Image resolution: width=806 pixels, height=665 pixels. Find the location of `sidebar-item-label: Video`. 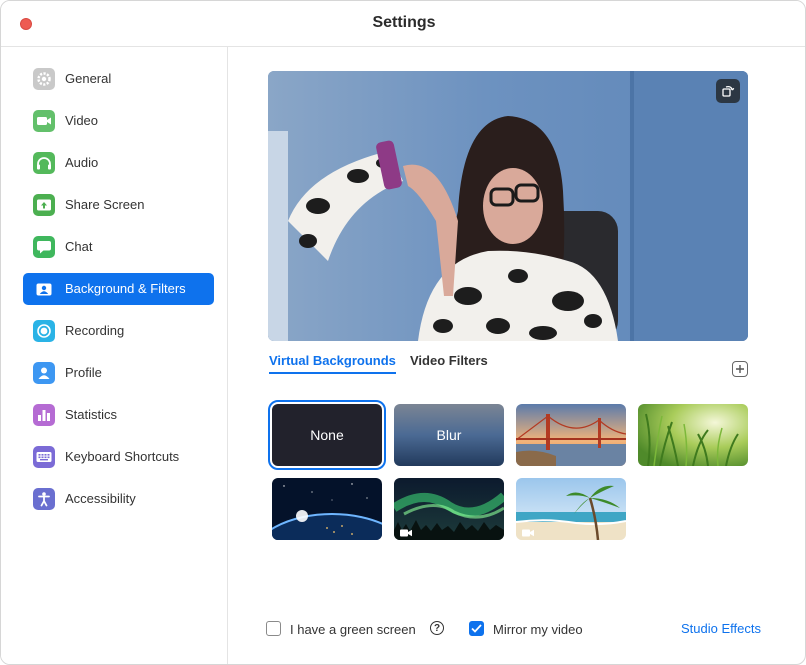

sidebar-item-label: Video is located at coordinates (82, 120).